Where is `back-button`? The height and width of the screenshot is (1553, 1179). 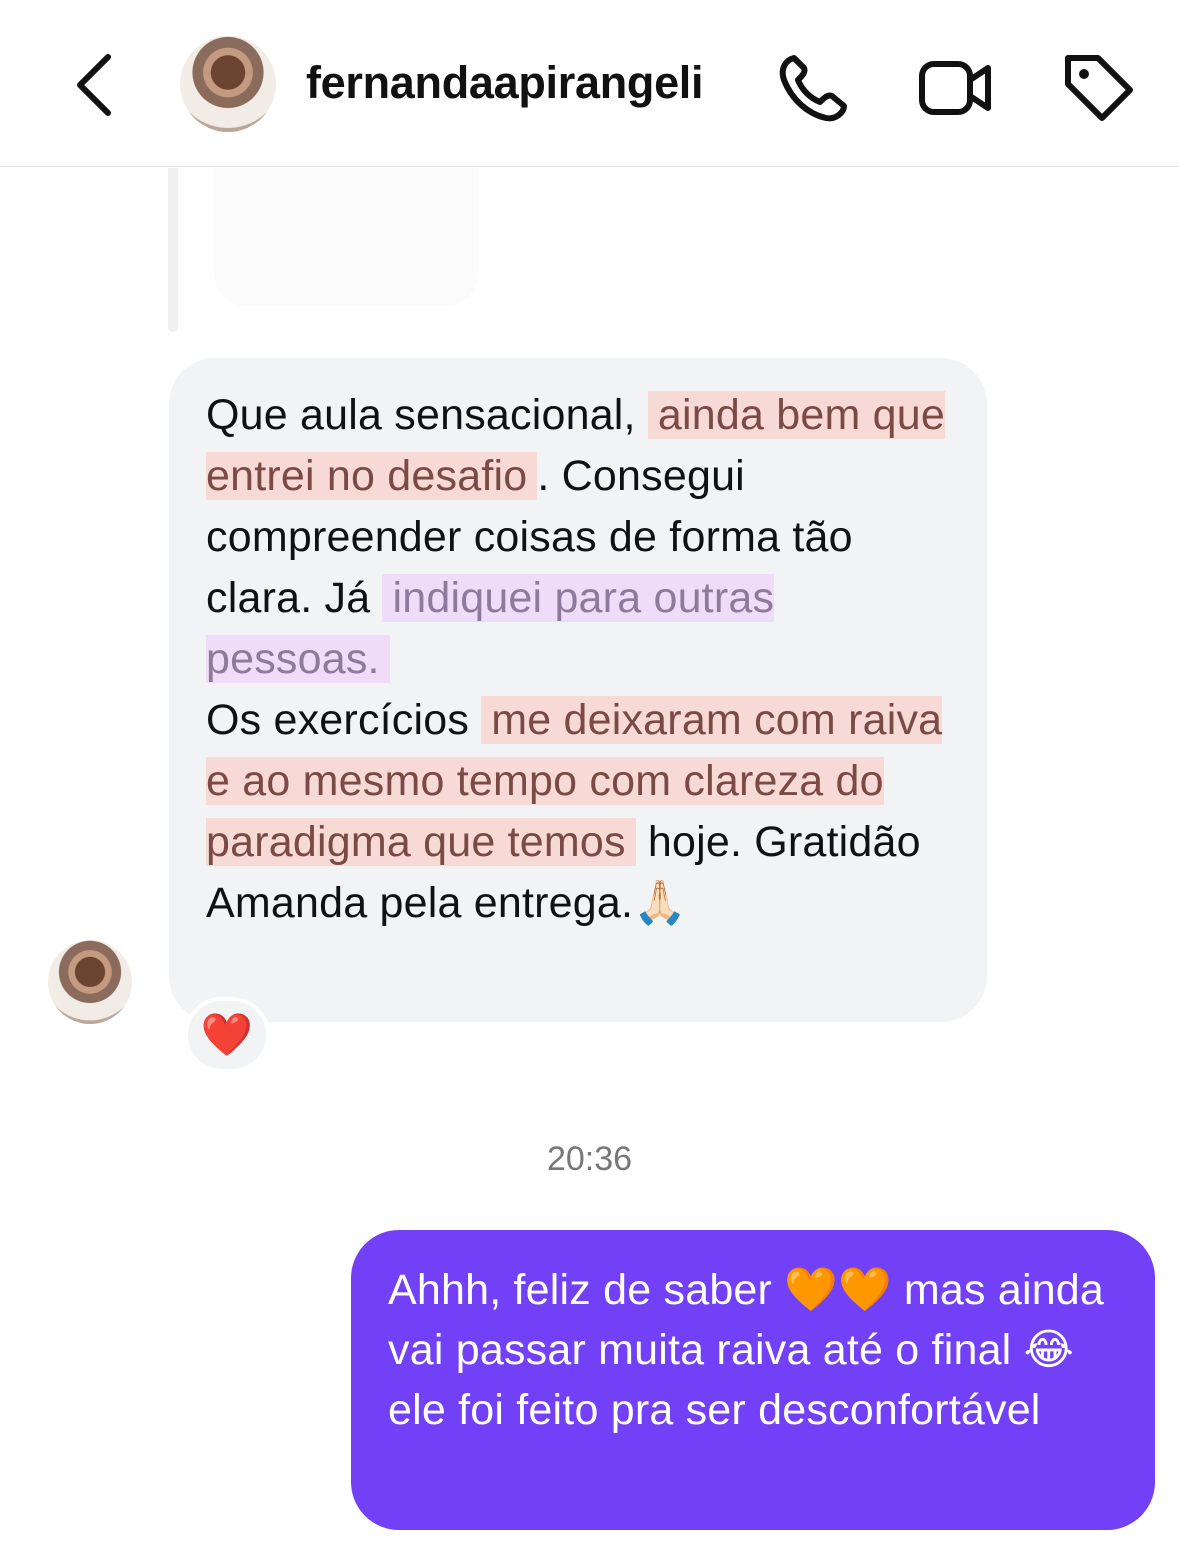 back-button is located at coordinates (97, 85).